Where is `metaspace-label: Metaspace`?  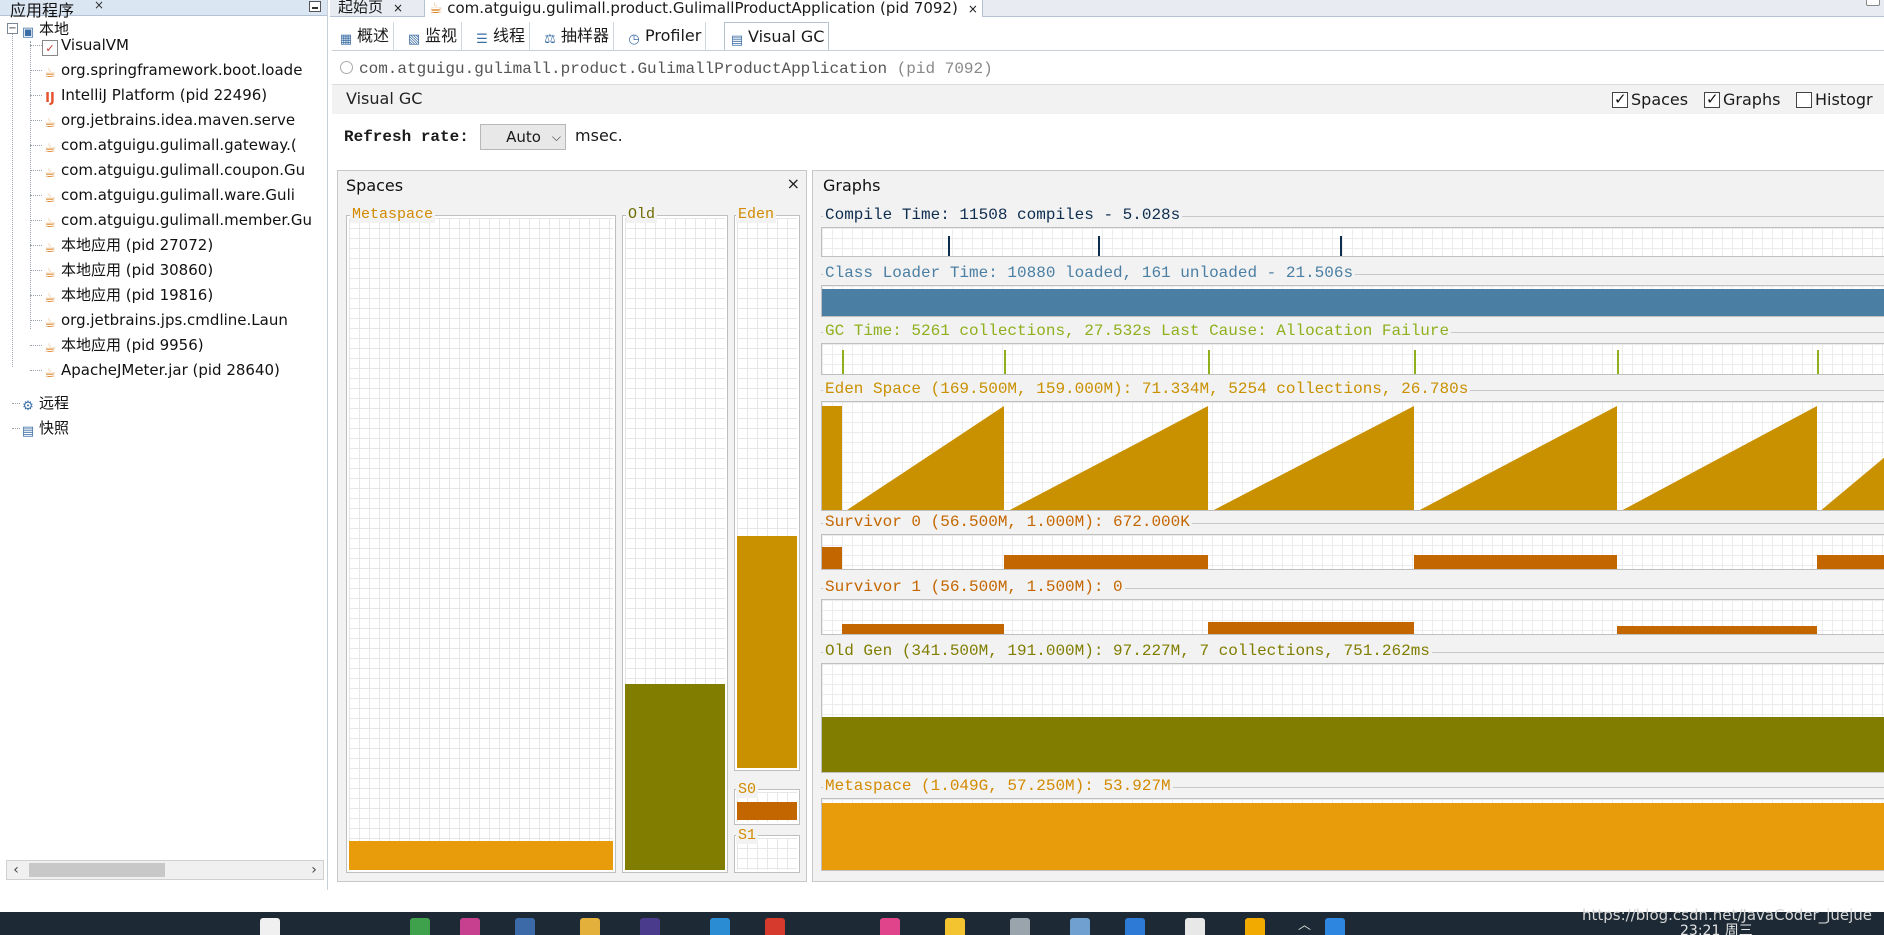
metaspace-label: Metaspace is located at coordinates (393, 214).